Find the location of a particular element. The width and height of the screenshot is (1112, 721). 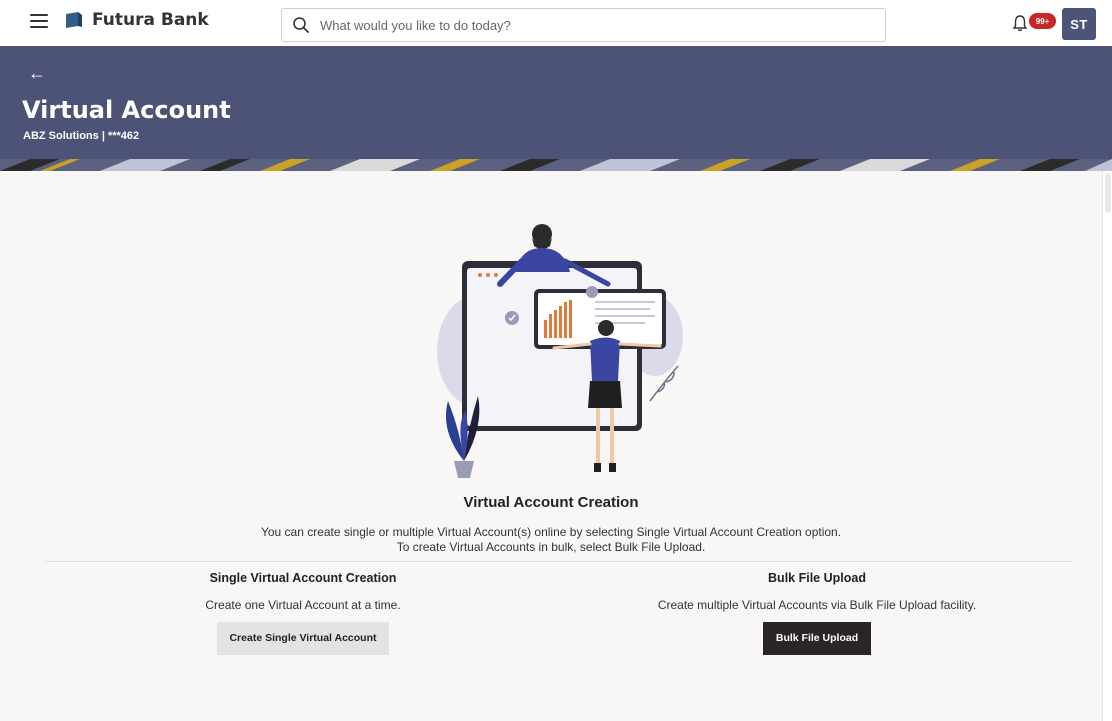

search-icon is located at coordinates (301, 25).